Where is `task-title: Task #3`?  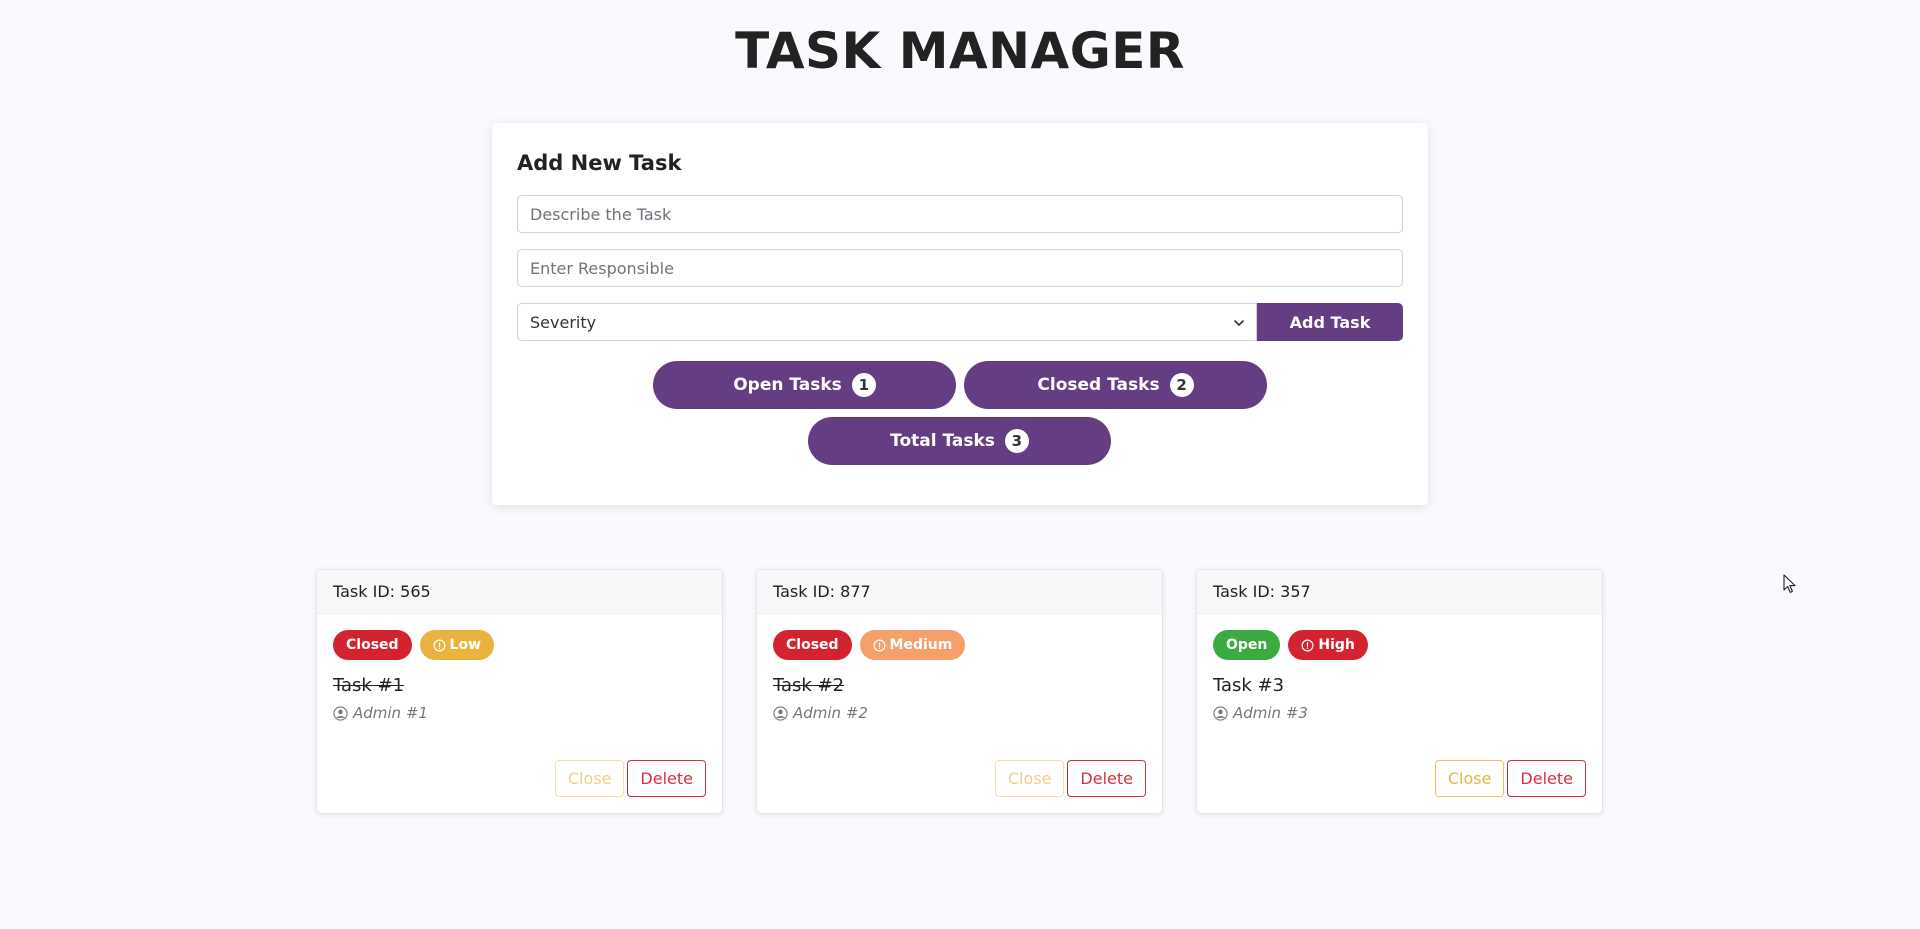
task-title: Task #3 is located at coordinates (1249, 685).